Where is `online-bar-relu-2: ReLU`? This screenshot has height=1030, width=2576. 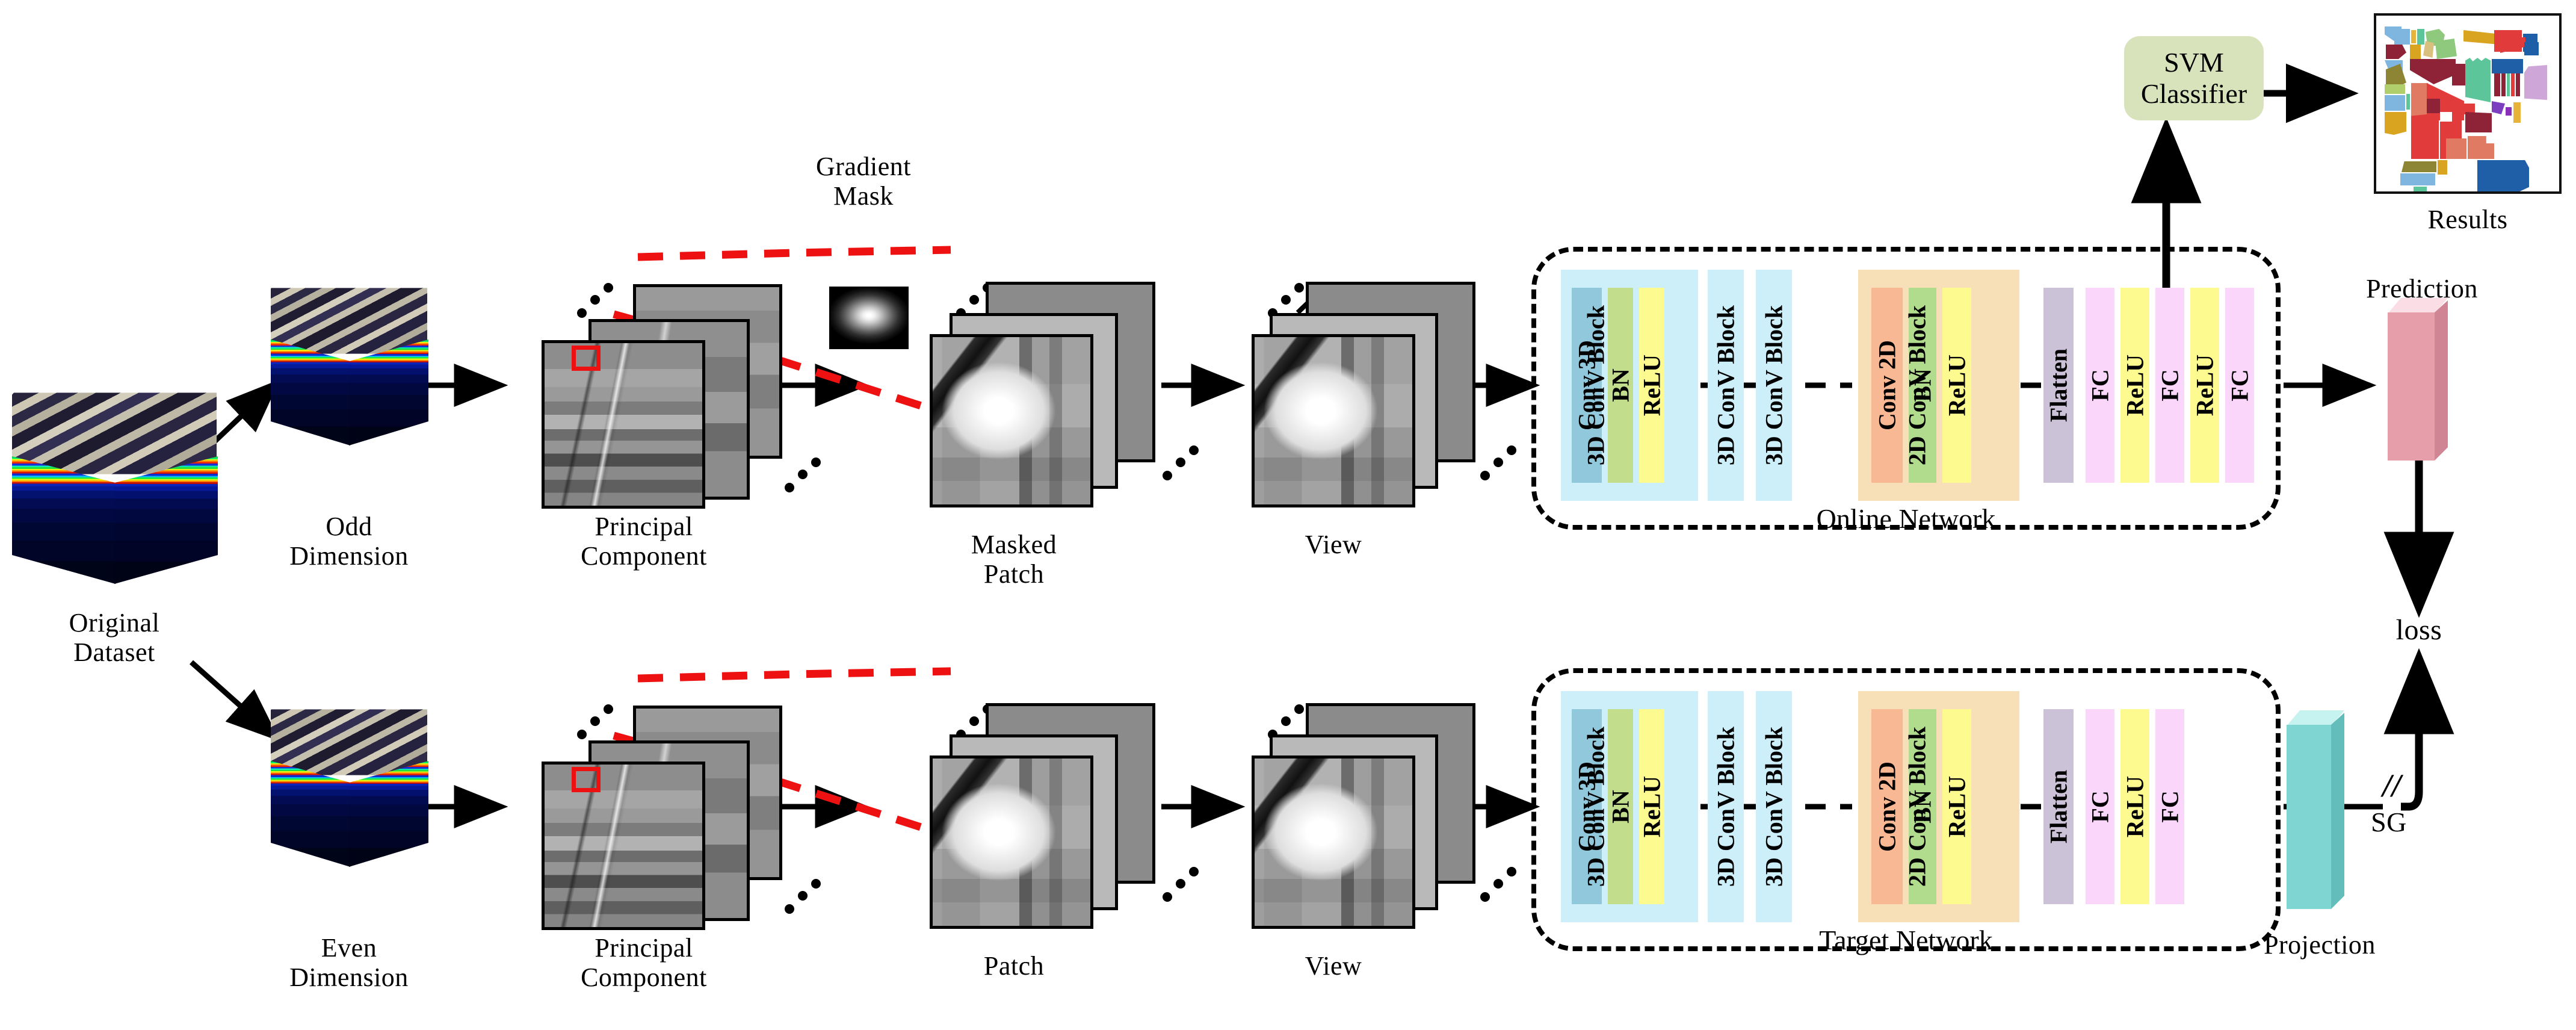
online-bar-relu-2: ReLU is located at coordinates (2204, 386).